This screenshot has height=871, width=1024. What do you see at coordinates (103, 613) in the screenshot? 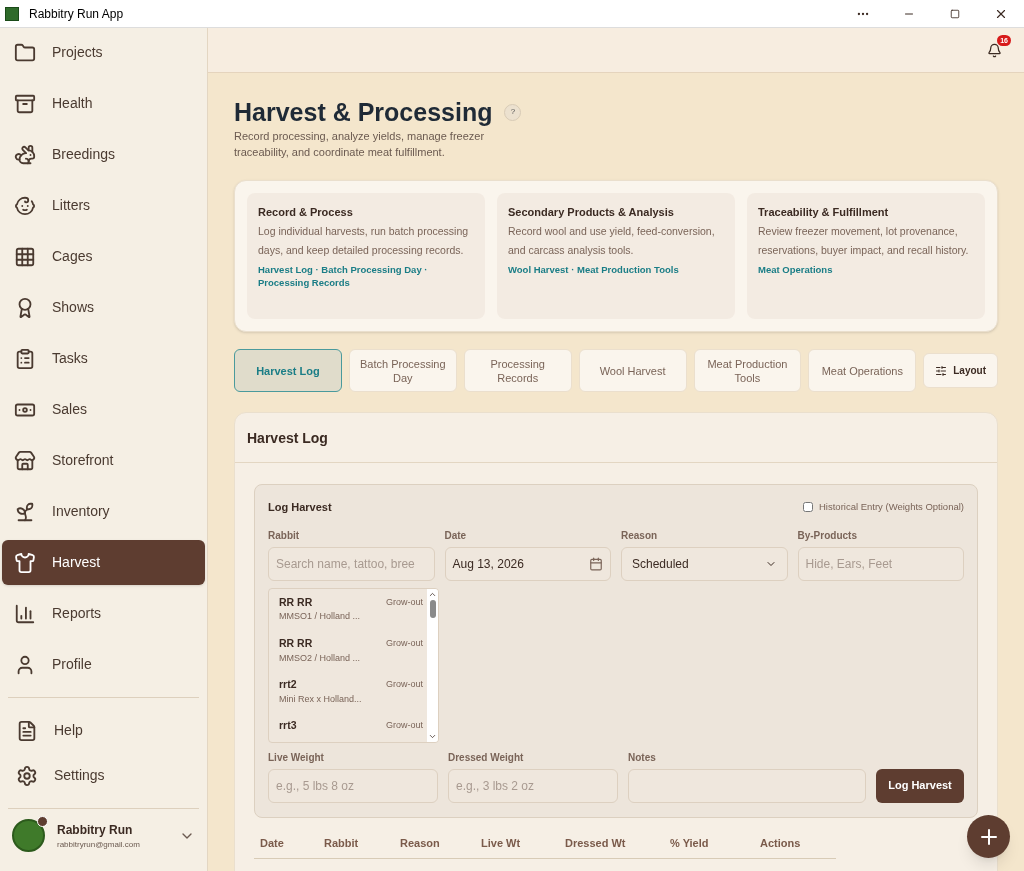
I see `sidebar-item: Reports` at bounding box center [103, 613].